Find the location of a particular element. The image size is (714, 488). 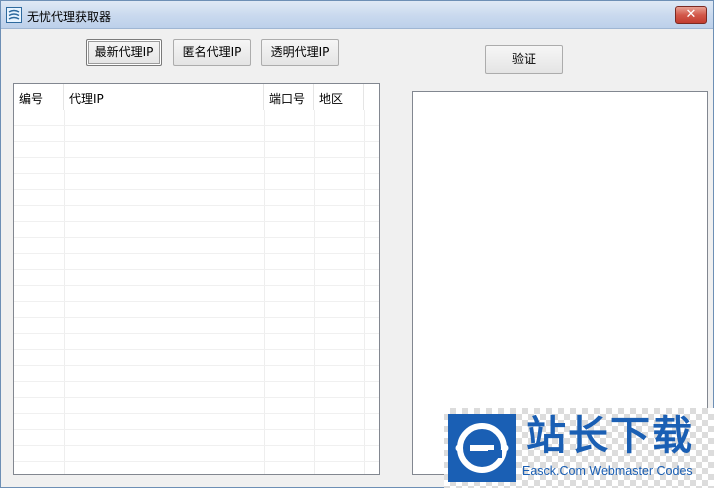

close-button: ✕ is located at coordinates (691, 15).